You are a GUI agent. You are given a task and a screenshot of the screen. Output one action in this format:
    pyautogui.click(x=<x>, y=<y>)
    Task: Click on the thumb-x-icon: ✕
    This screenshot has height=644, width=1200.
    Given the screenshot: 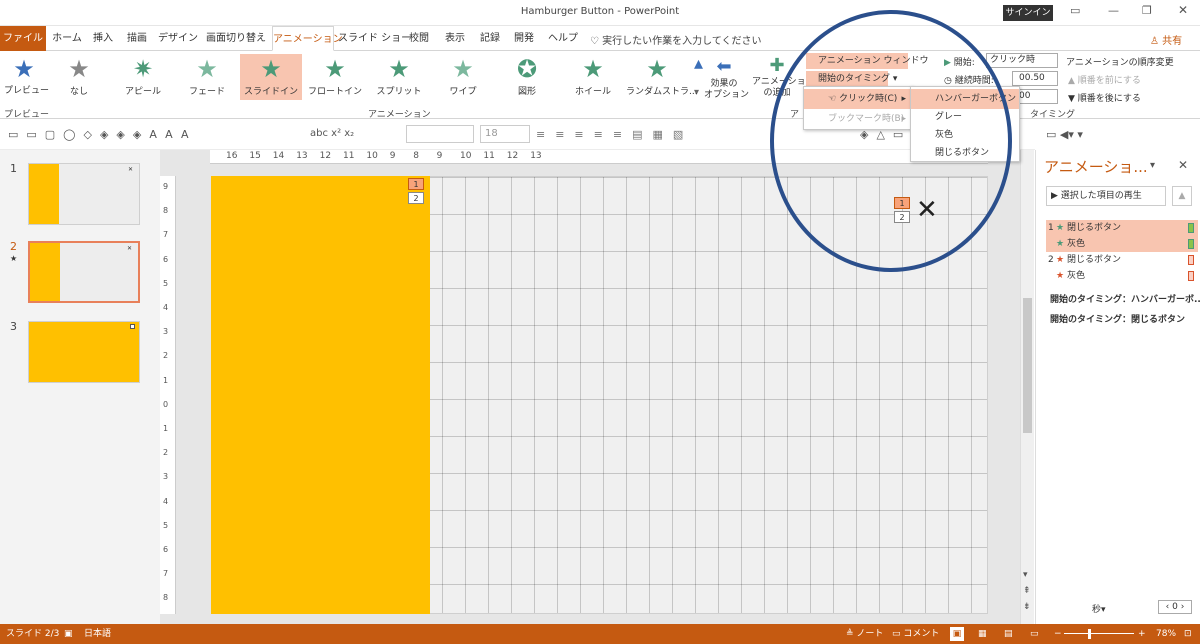 What is the action you would take?
    pyautogui.click(x=129, y=248)
    